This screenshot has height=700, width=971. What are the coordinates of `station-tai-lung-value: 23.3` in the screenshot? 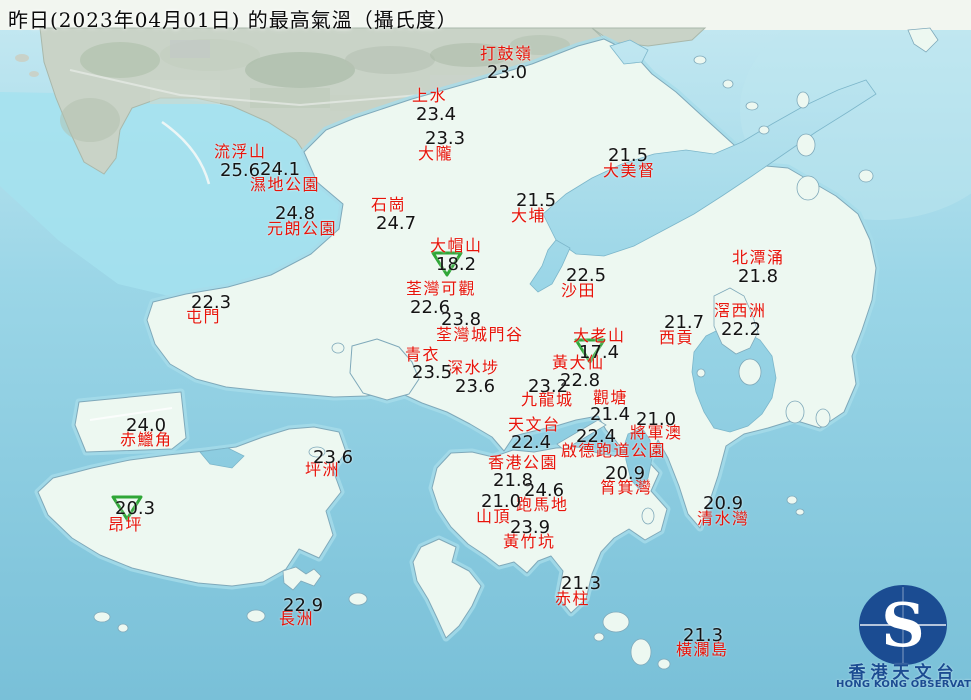 It's located at (445, 138).